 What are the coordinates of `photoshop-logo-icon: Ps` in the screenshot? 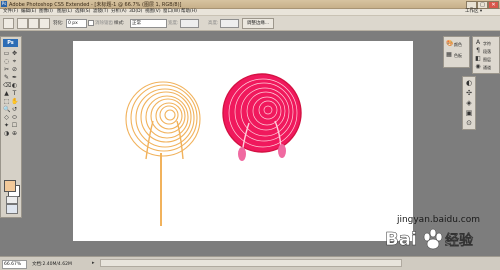 It's located at (4, 4).